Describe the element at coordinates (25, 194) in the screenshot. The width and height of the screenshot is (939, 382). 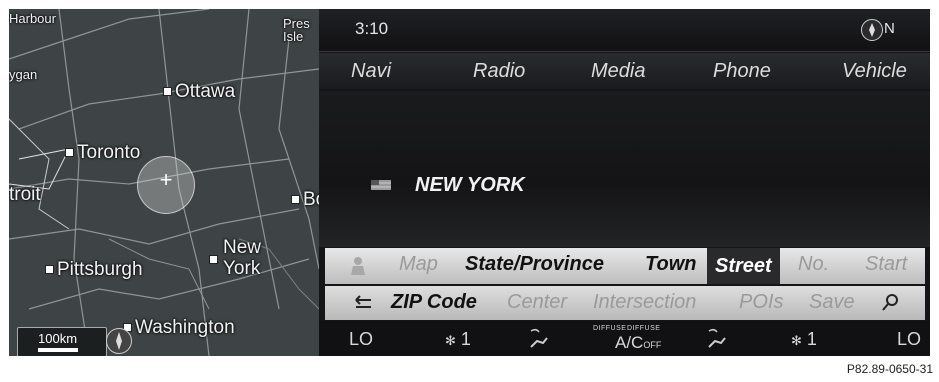
I see `city-label-detroit: troit` at that location.